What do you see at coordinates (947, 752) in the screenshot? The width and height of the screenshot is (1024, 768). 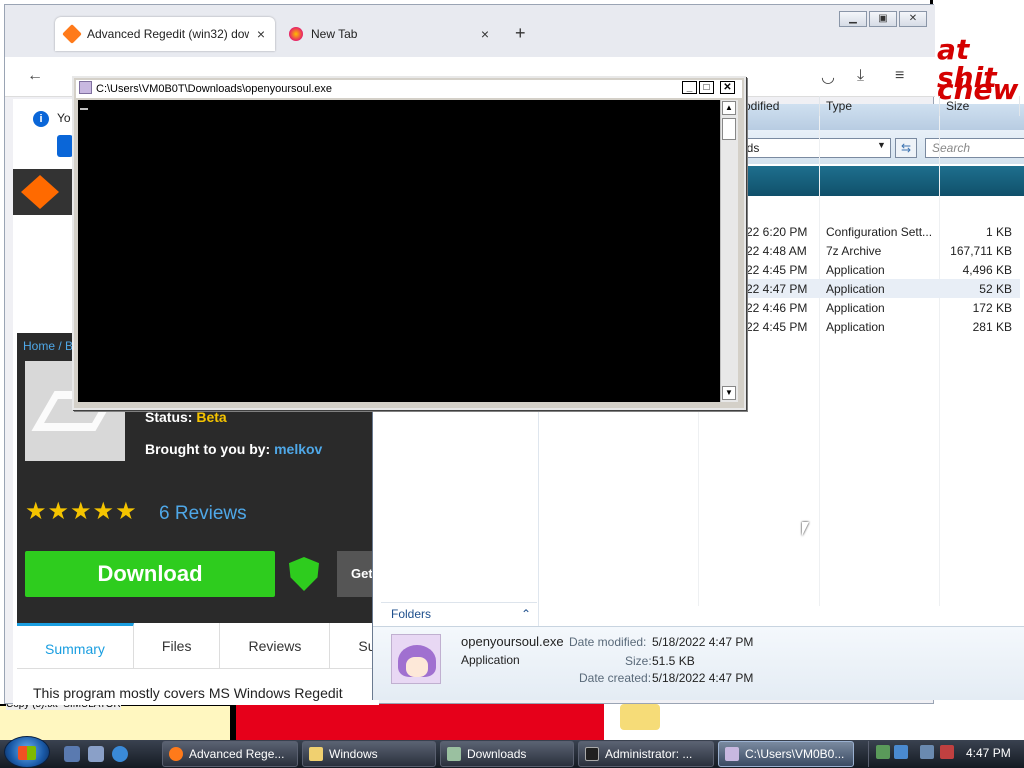 I see `volume-muted-icon` at bounding box center [947, 752].